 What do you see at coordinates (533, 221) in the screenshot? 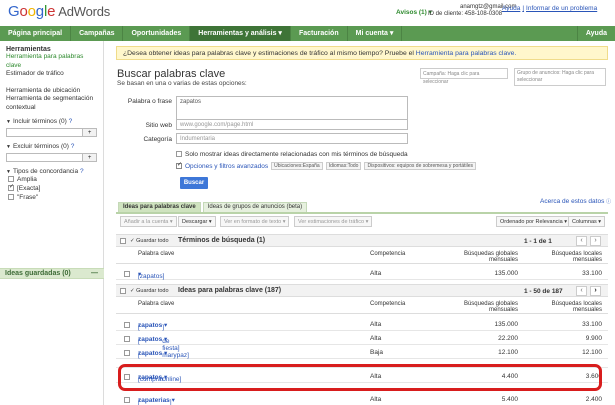
I see `sort-dropdown: Ordenado por Relevancia ▾` at bounding box center [533, 221].